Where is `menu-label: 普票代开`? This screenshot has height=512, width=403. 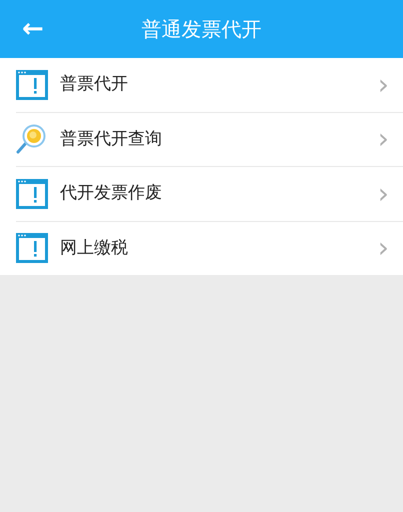
menu-label: 普票代开 is located at coordinates (94, 84).